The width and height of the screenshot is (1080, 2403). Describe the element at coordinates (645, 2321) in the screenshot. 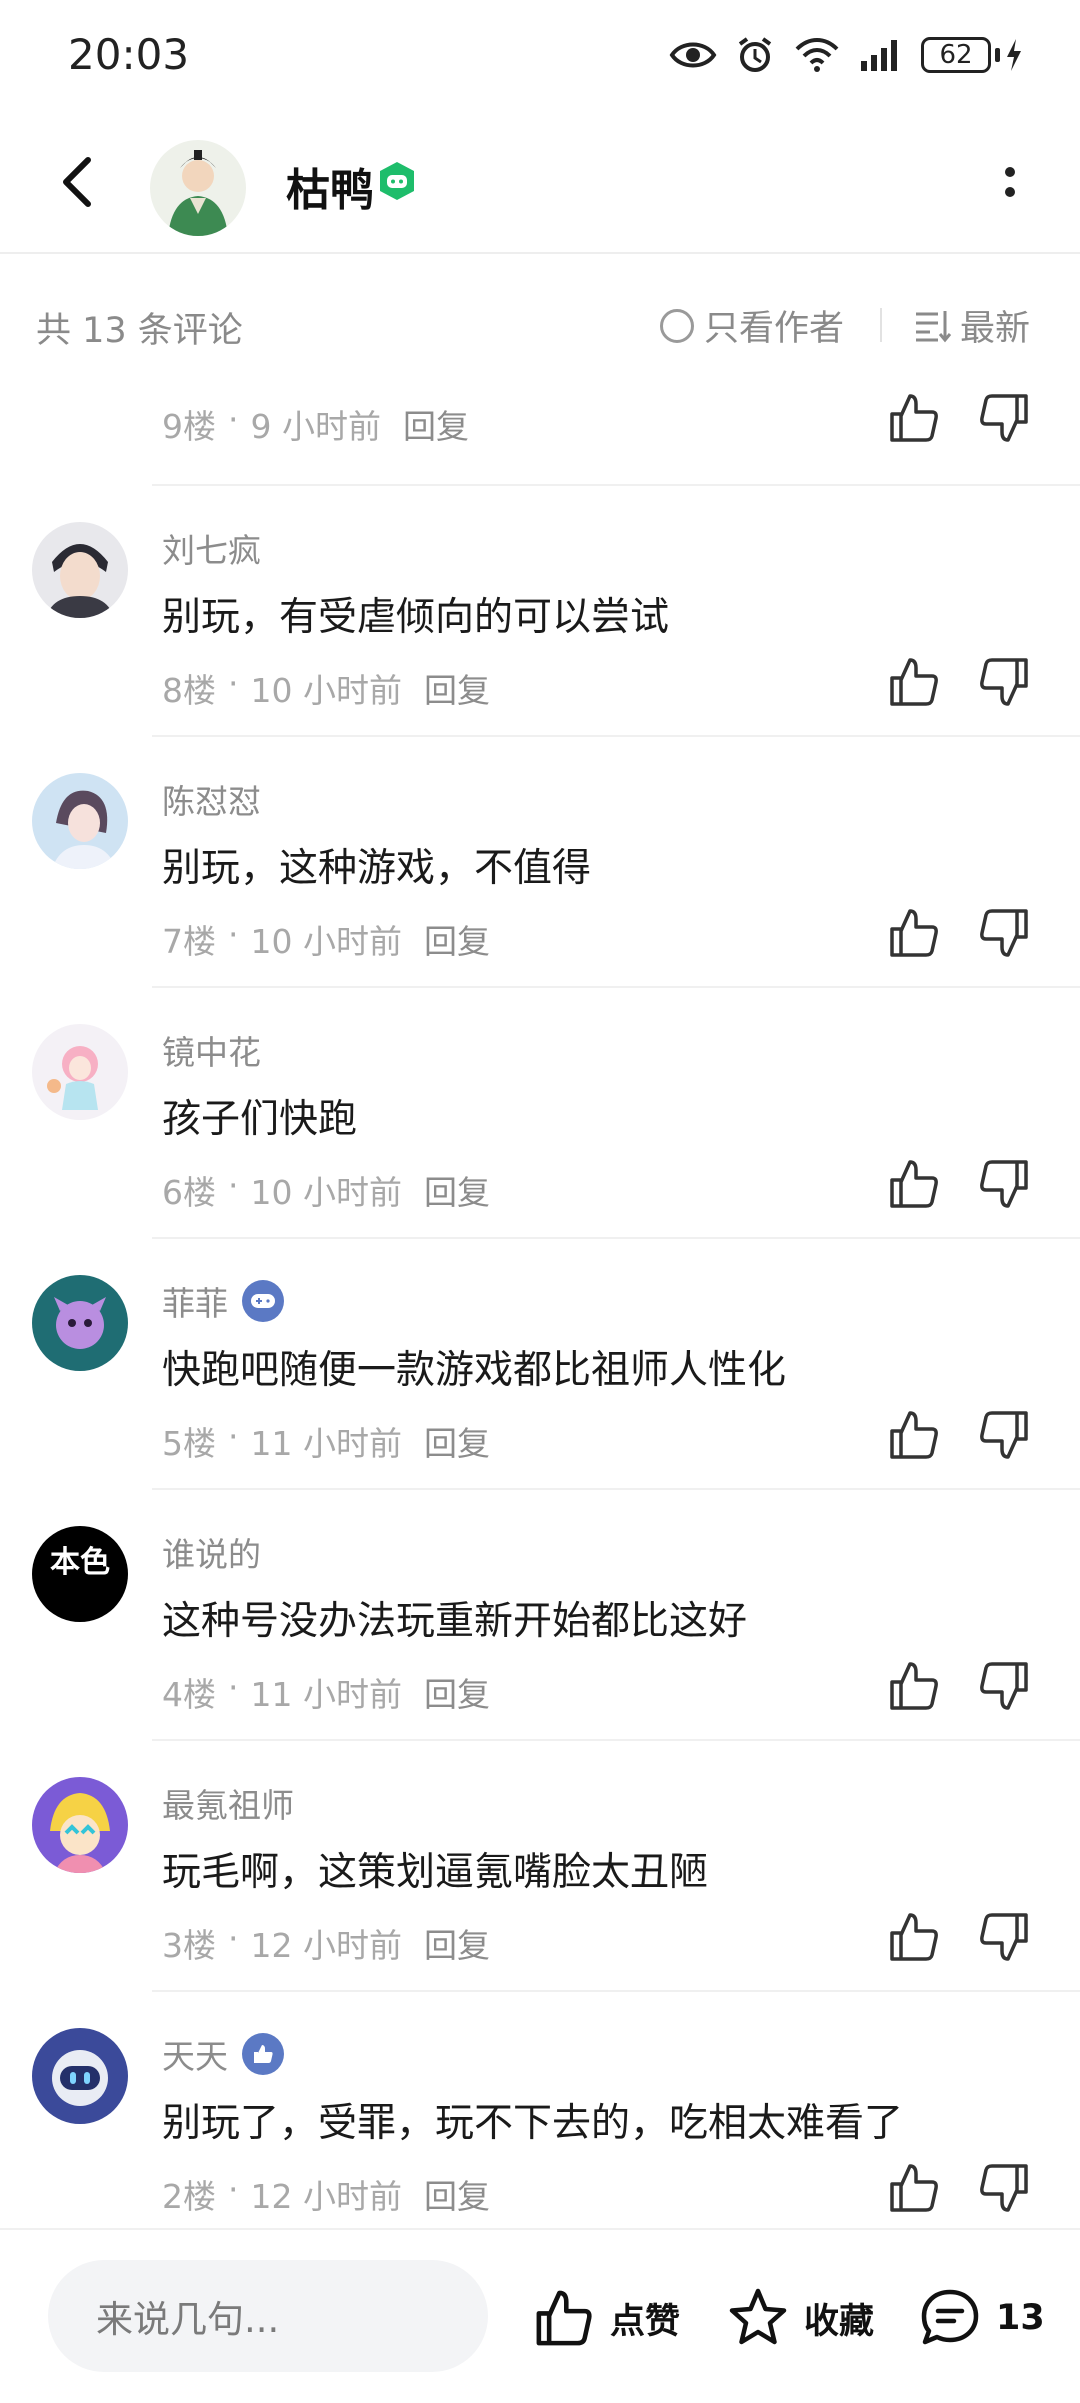

I see `like-label: 点赞` at that location.